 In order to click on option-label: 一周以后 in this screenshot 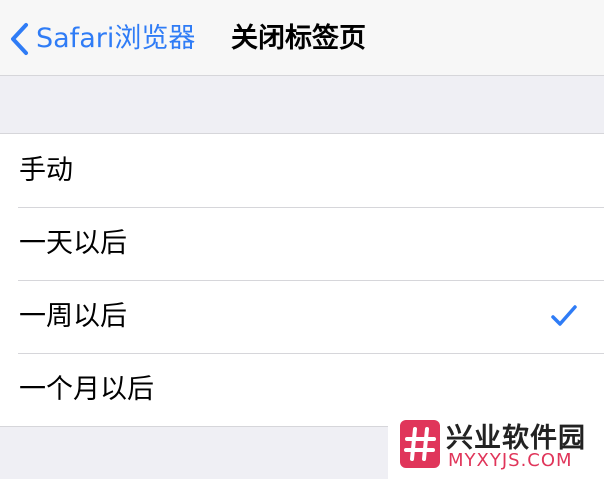, I will do `click(73, 316)`.